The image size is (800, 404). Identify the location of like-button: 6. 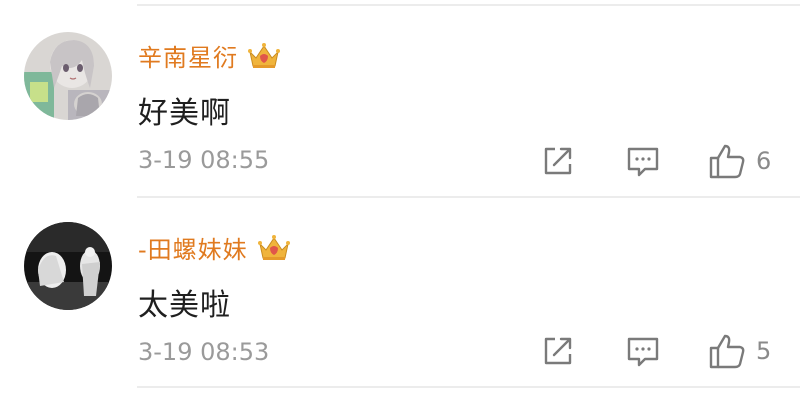
(739, 161).